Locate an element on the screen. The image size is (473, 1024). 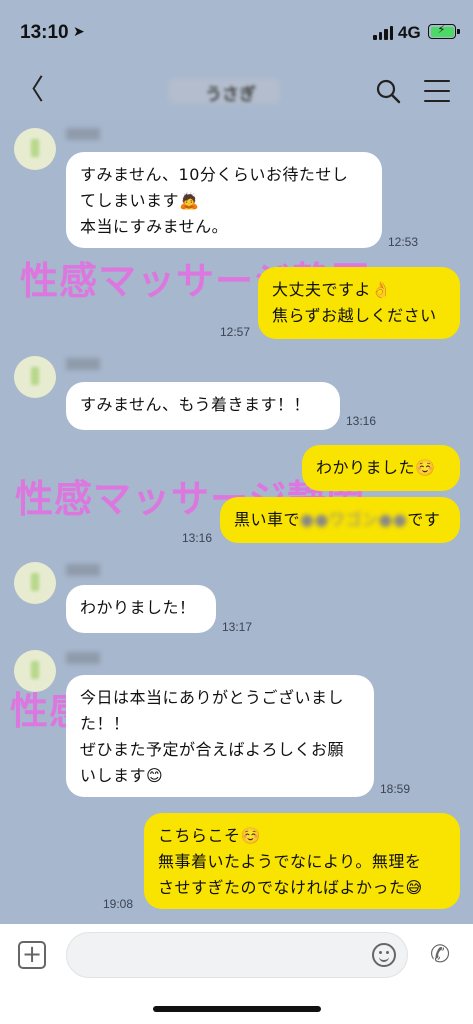
network-type: 4G is located at coordinates (409, 32).